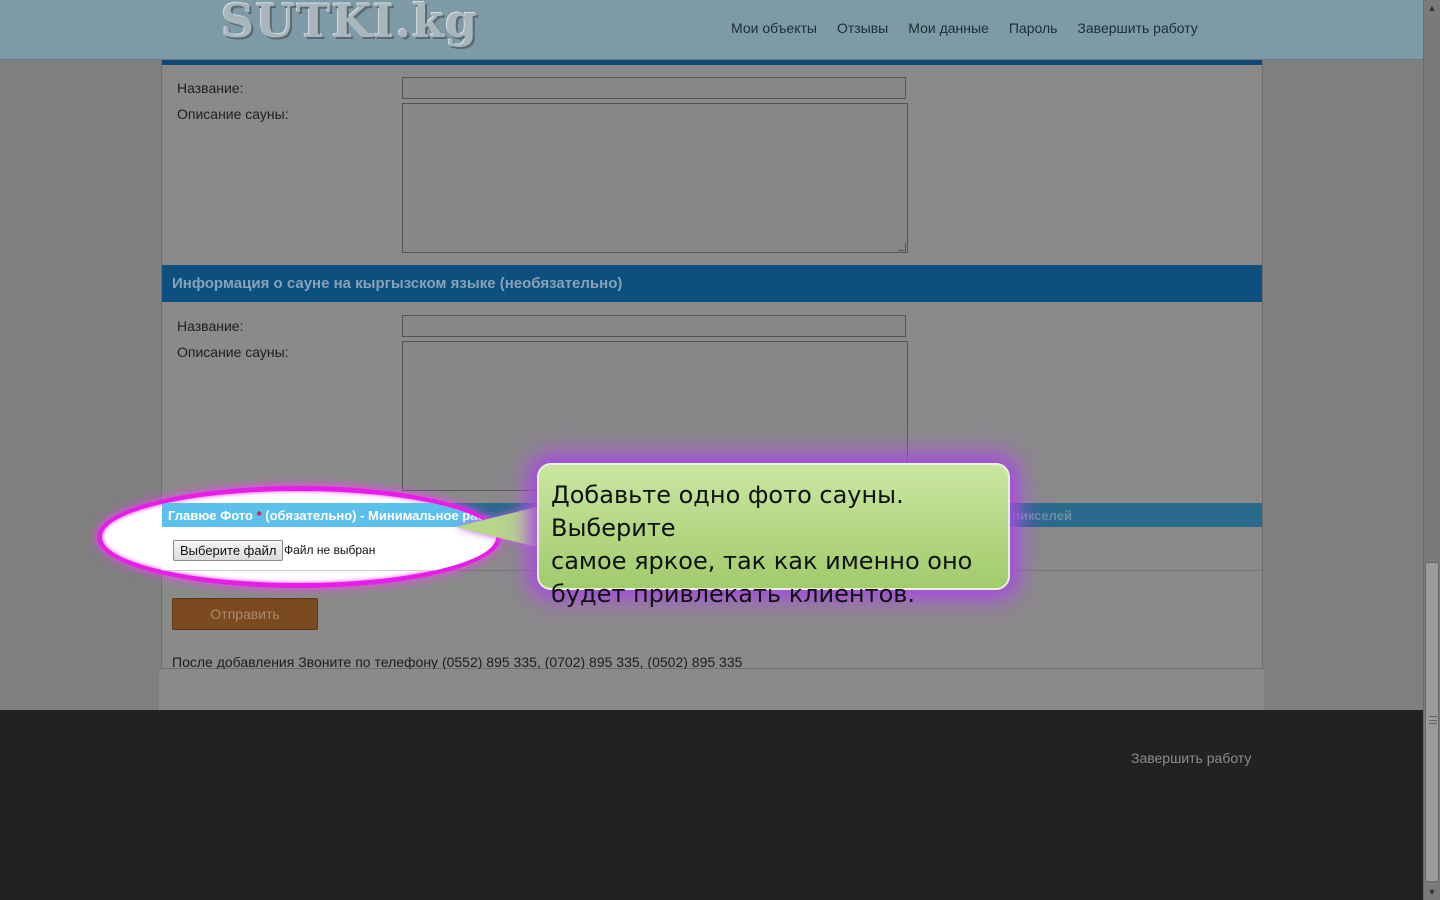  Describe the element at coordinates (712, 62) in the screenshot. I see `section-bar-edge` at that location.